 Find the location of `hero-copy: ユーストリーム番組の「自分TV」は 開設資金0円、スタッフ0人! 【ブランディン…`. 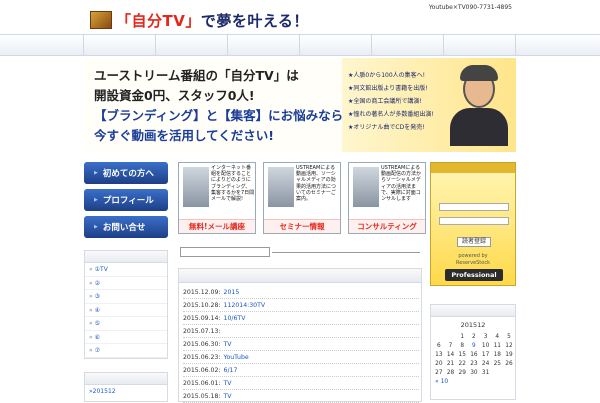

hero-copy: ユーストリーム番組の「自分TV」は 開設資金0円、スタッフ0人! 【ブランディン… is located at coordinates (214, 105).